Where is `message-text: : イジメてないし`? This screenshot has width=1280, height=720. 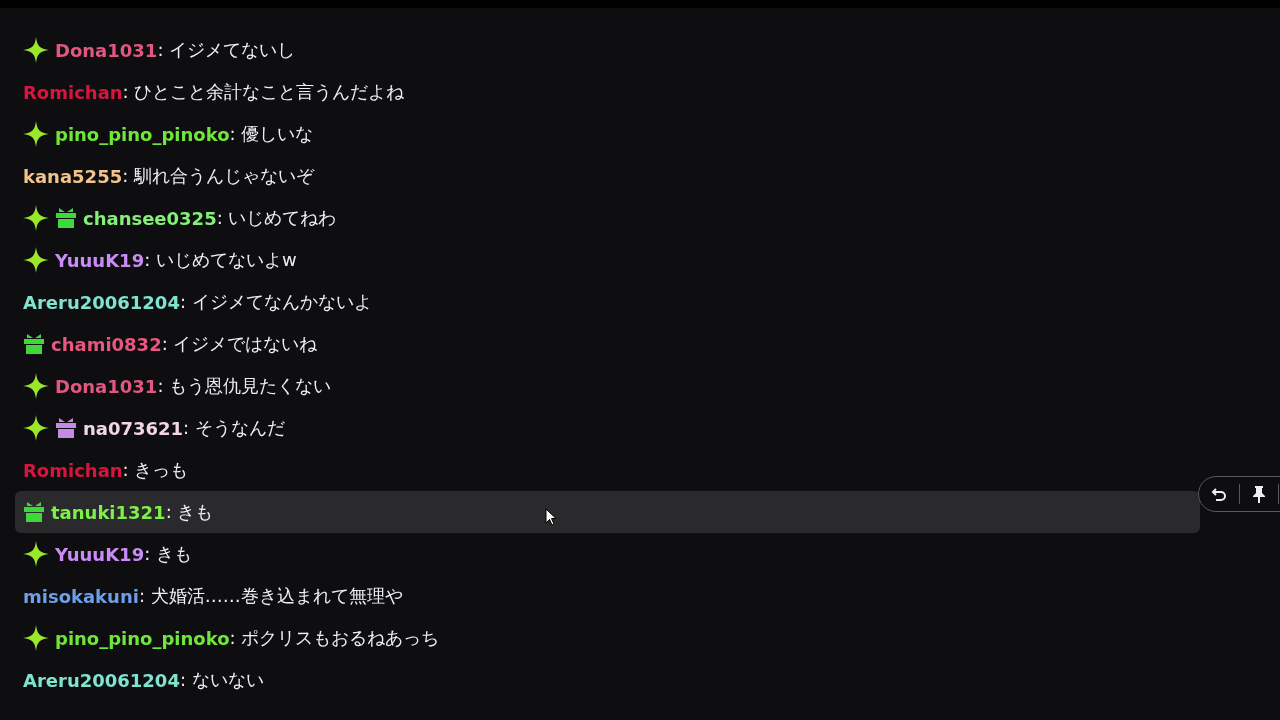
message-text: : イジメてないし is located at coordinates (226, 50).